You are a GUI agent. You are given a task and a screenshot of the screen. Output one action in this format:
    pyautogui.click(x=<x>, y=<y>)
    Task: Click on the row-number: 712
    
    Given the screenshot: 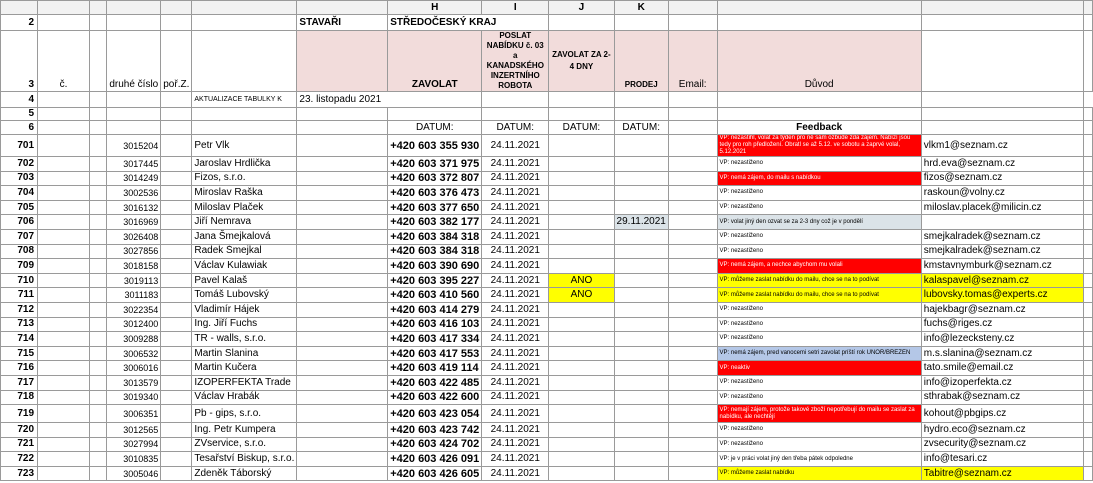 What is the action you would take?
    pyautogui.click(x=19, y=309)
    